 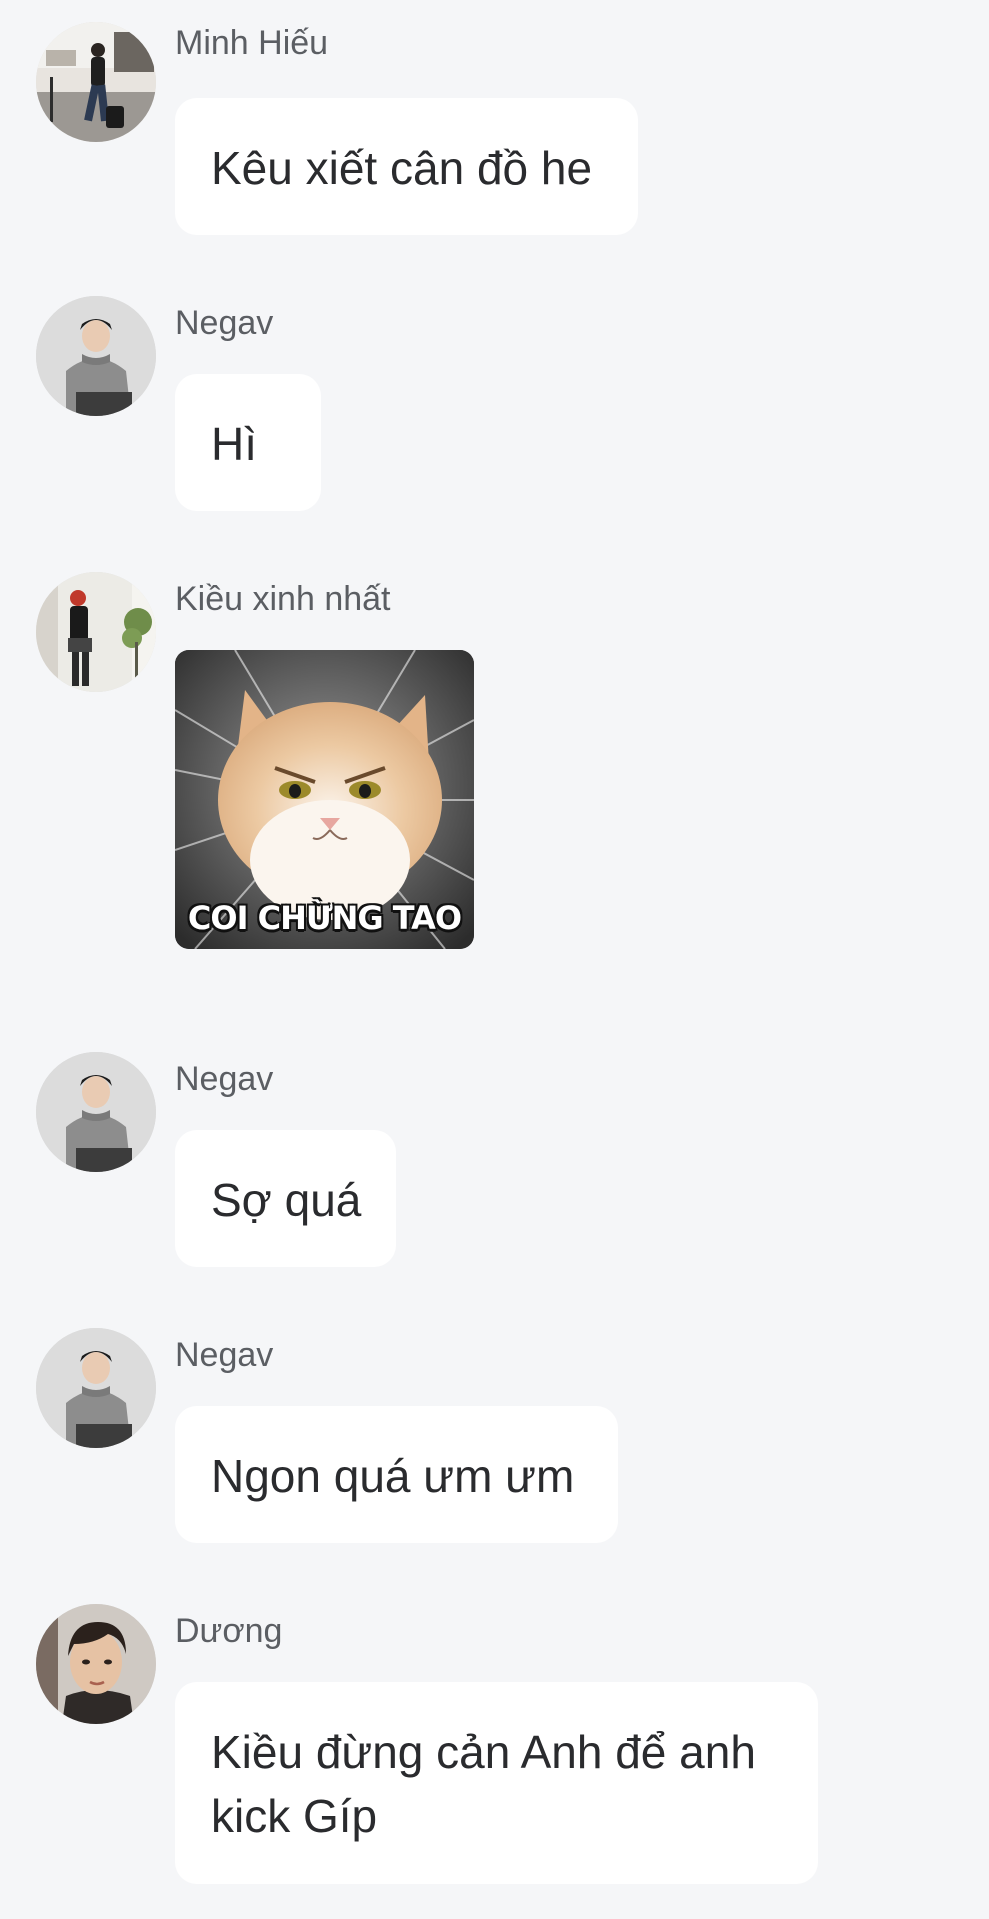 I want to click on message-bubble: Hì, so click(x=248, y=442).